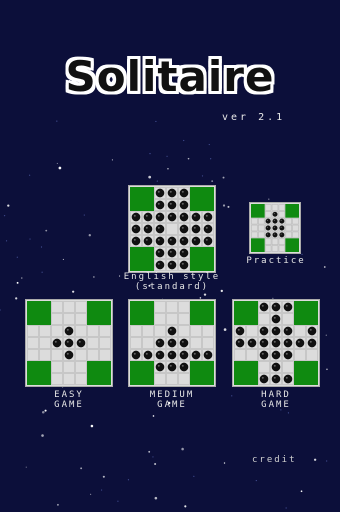 The width and height of the screenshot is (340, 512). I want to click on credit-link: credit, so click(274, 460).